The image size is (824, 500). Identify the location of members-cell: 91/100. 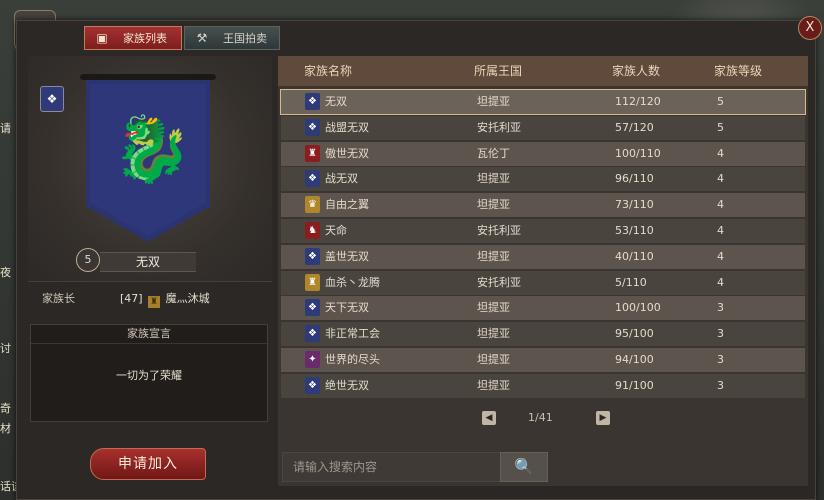
(634, 385).